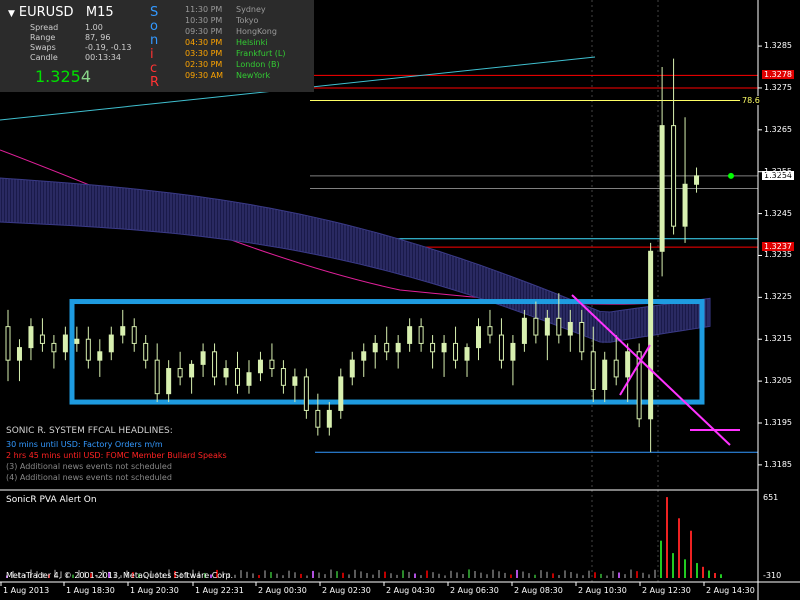 This screenshot has height=600, width=800. I want to click on session-time: 02:30 PM, so click(204, 64).